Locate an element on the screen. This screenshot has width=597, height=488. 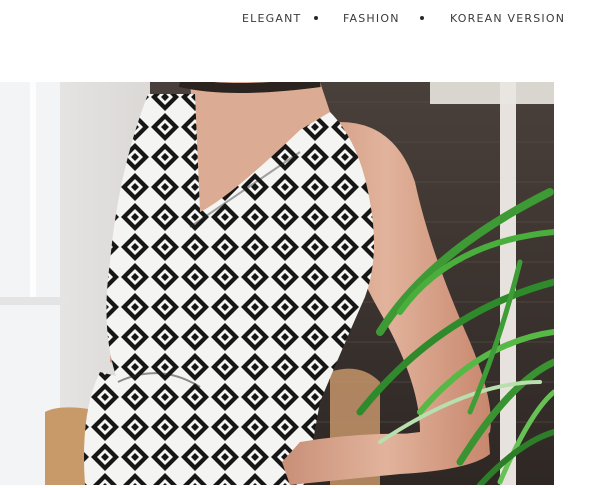
tag-fashion: FASHION is located at coordinates (371, 18).